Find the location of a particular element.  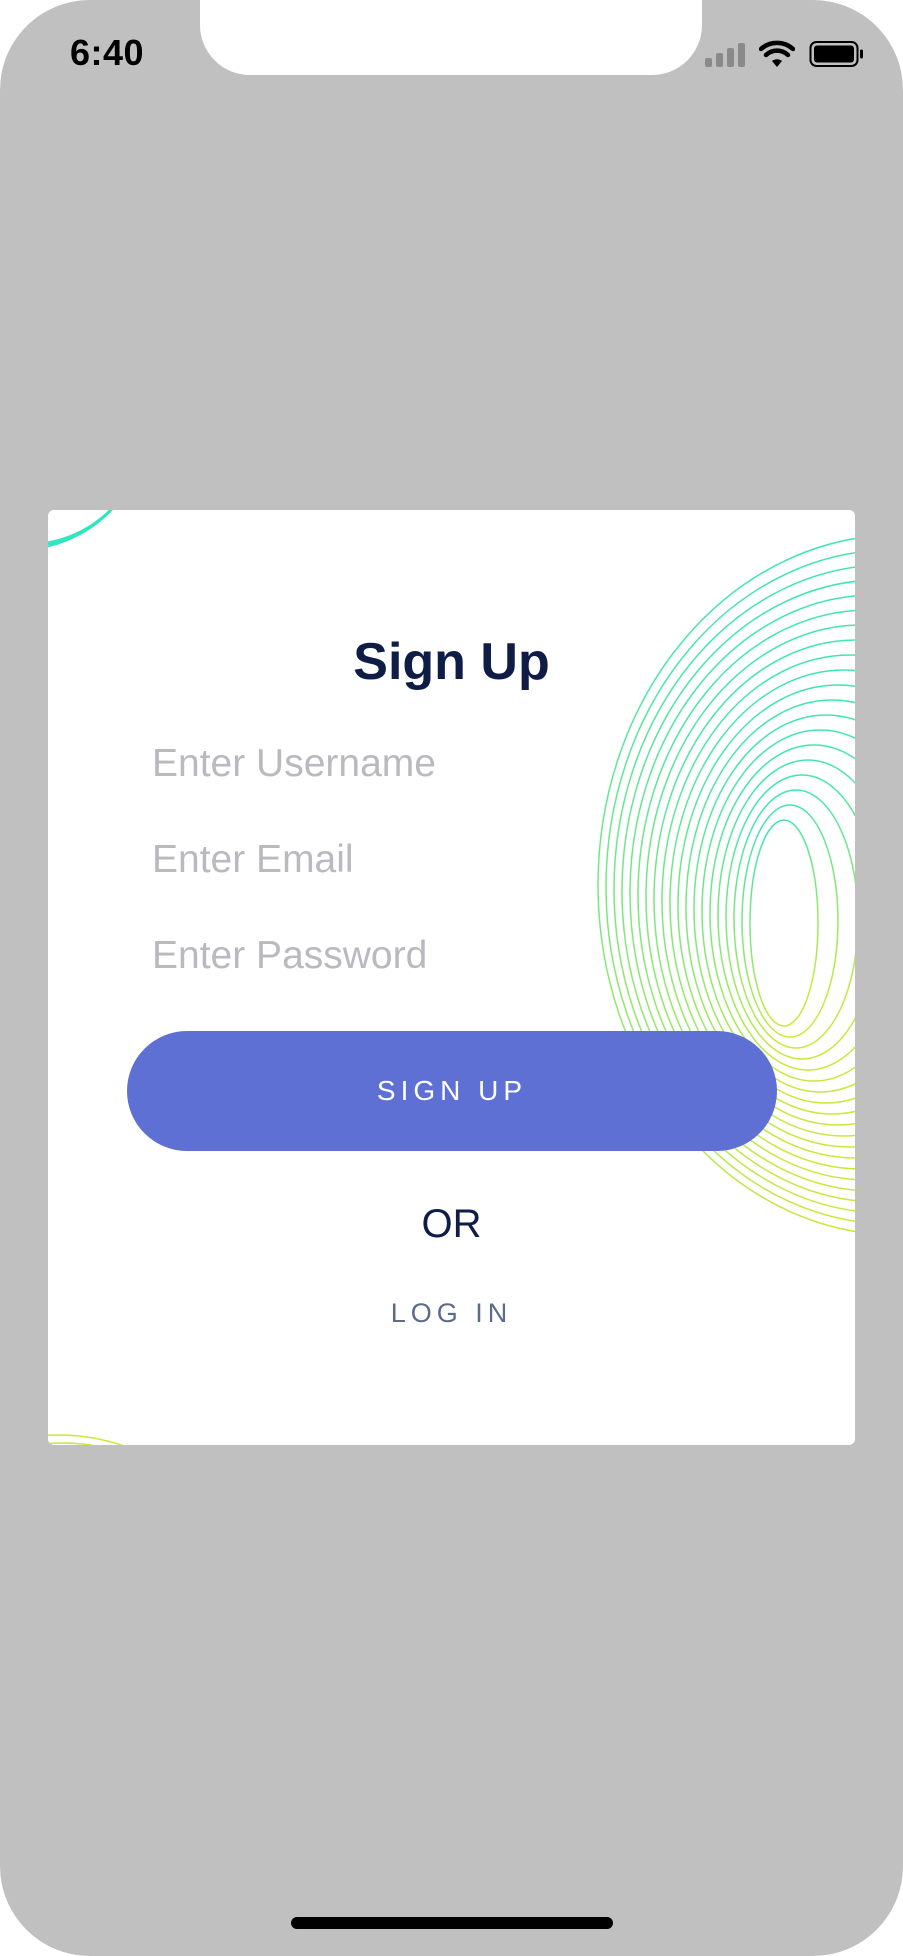

signal-icon is located at coordinates (725, 54).